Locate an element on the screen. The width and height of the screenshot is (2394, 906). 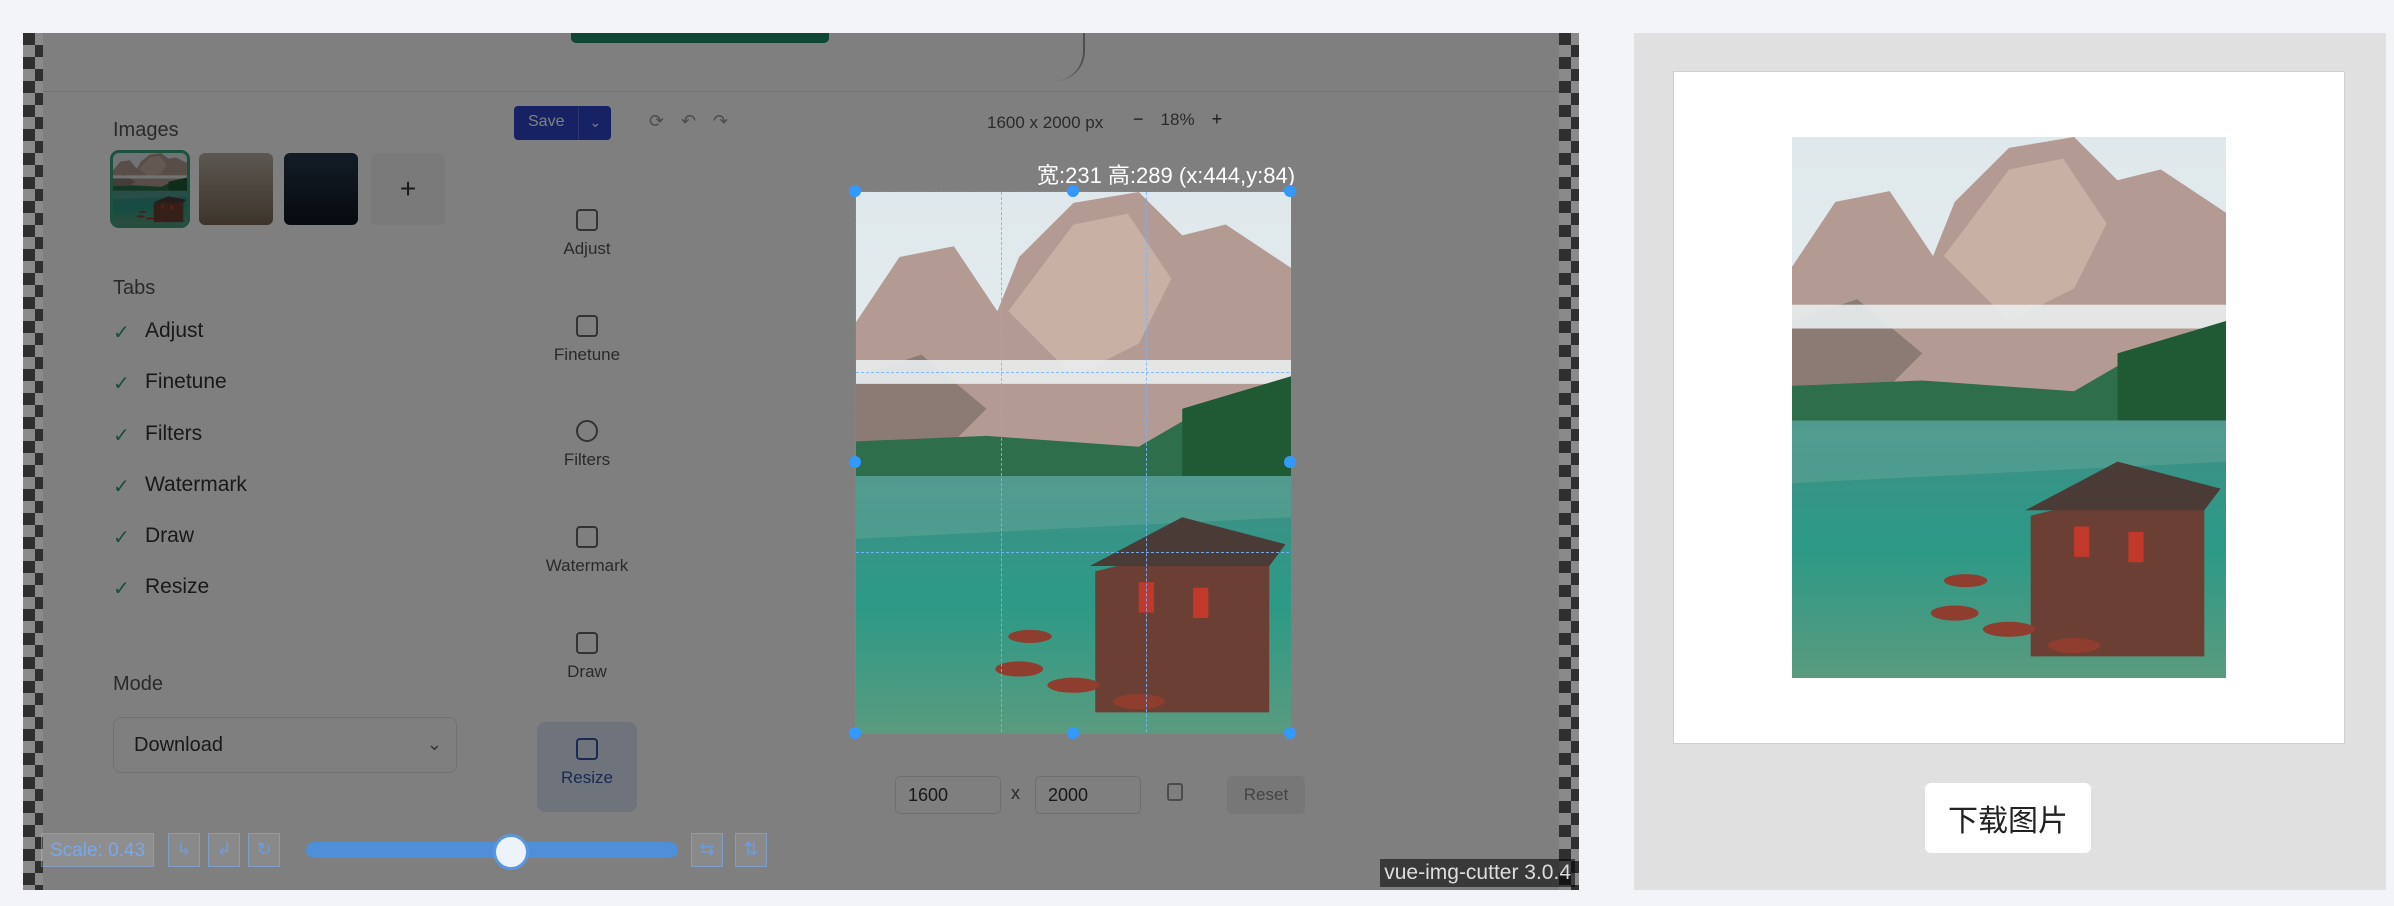
resize-handle-bottom is located at coordinates (1073, 733).